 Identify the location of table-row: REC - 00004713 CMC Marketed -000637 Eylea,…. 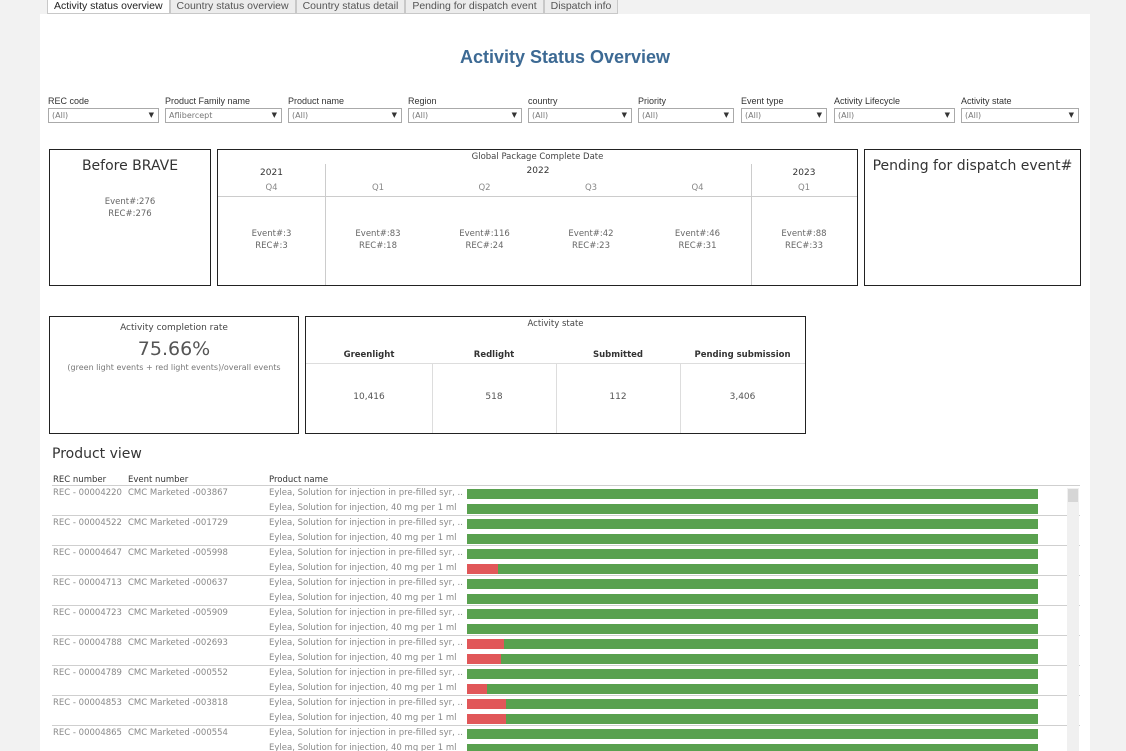
(566, 590).